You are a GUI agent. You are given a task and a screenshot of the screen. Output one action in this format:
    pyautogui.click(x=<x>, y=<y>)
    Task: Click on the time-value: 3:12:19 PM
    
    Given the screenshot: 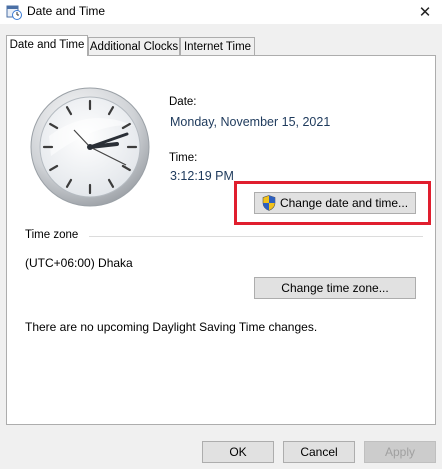 What is the action you would take?
    pyautogui.click(x=202, y=176)
    